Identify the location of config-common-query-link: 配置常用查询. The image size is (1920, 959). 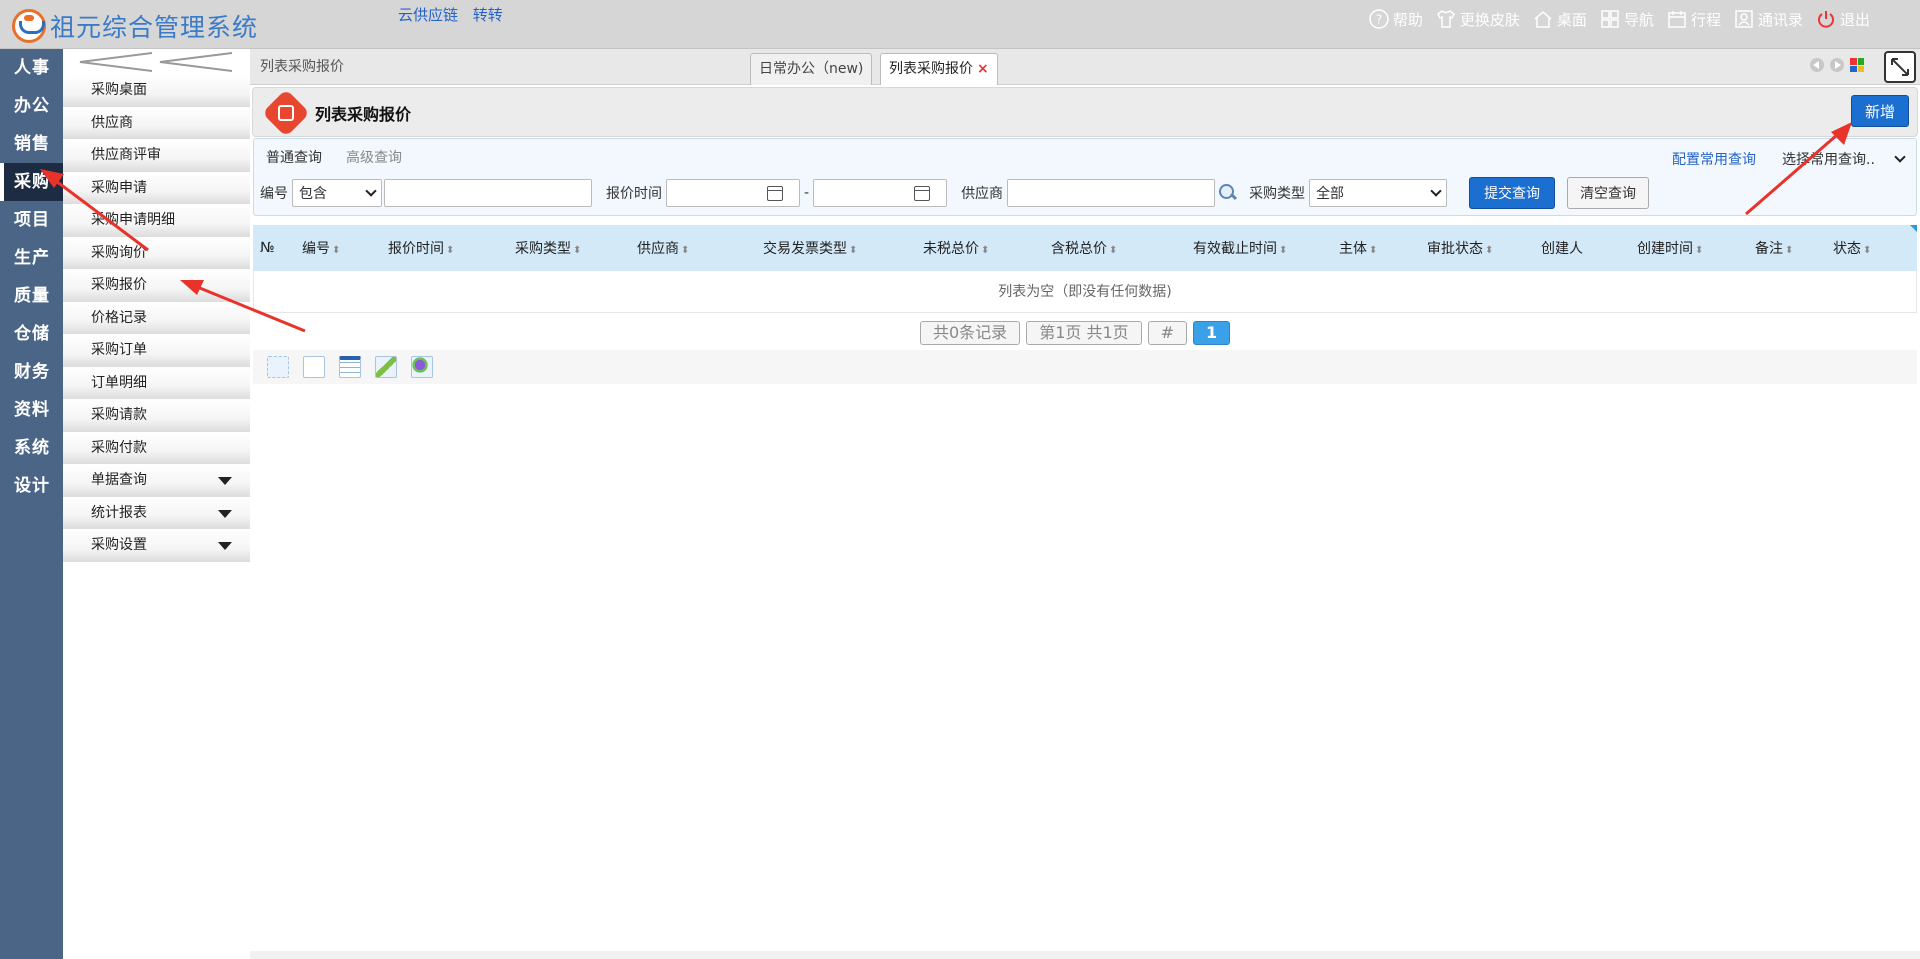
(1714, 159).